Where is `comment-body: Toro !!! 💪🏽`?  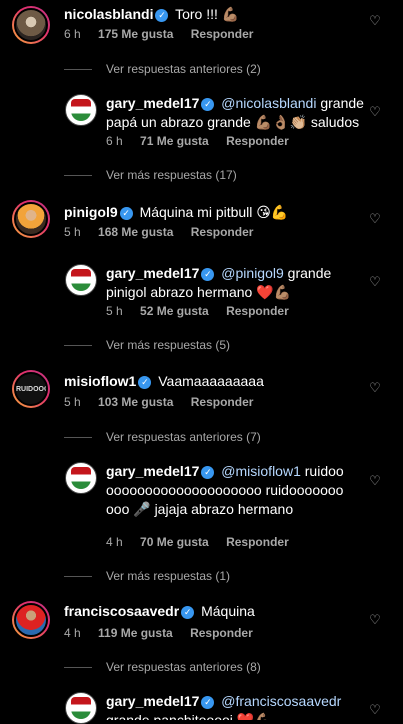 comment-body: Toro !!! 💪🏽 is located at coordinates (207, 14).